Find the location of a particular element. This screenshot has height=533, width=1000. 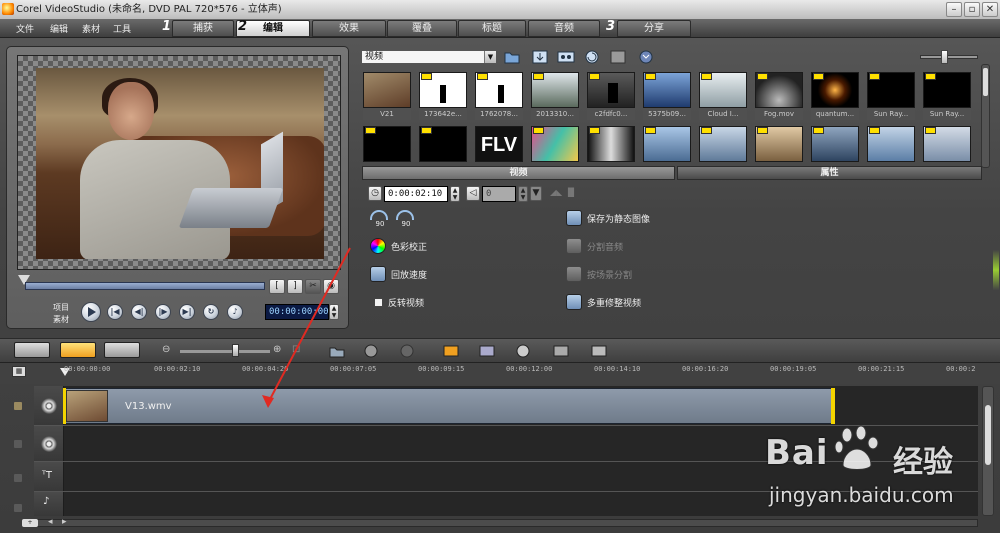

split-audio-button: 分割音频 is located at coordinates (594, 246).